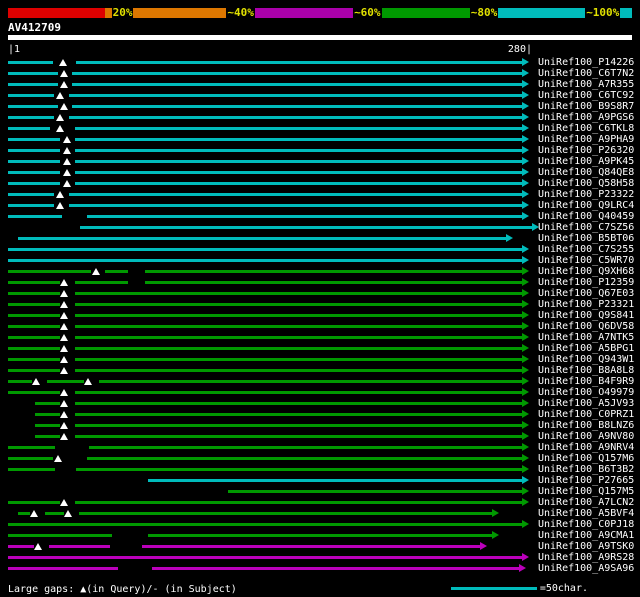 This screenshot has height=597, width=640. What do you see at coordinates (586, 524) in the screenshot?
I see `hit-label: UniRef100_C0PJ18` at bounding box center [586, 524].